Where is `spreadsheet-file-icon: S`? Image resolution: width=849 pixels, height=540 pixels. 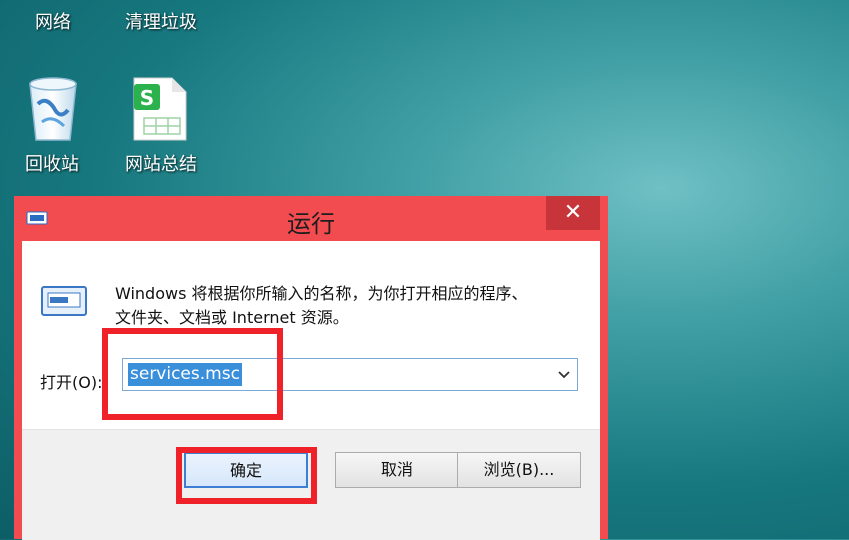
spreadsheet-file-icon: S is located at coordinates (160, 111).